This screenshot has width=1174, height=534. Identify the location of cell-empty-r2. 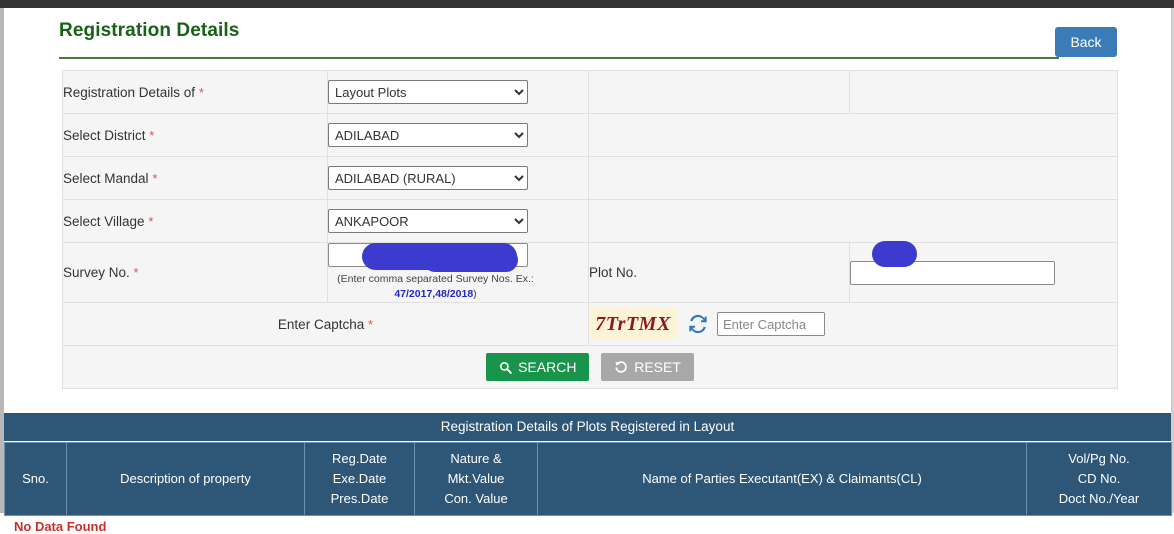
(853, 135).